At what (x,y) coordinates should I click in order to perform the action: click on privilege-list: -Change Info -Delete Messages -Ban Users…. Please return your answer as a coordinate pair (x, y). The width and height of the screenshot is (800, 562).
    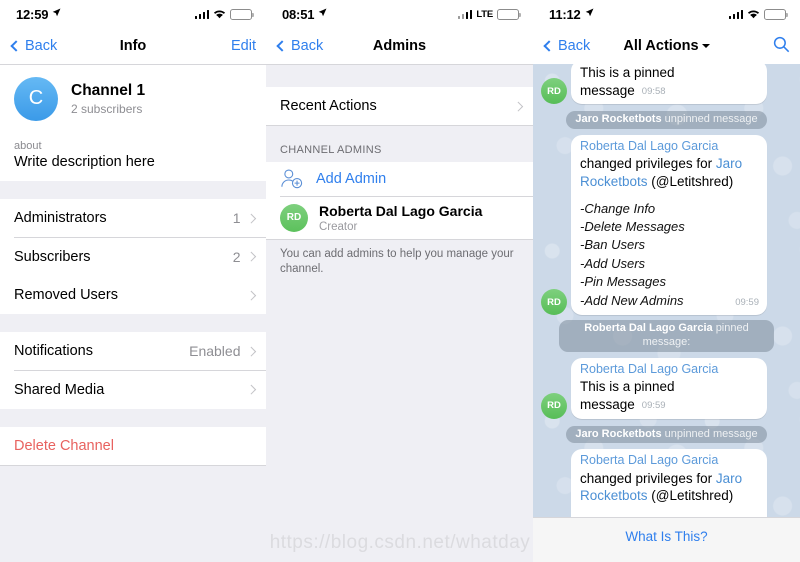
    Looking at the image, I should click on (669, 255).